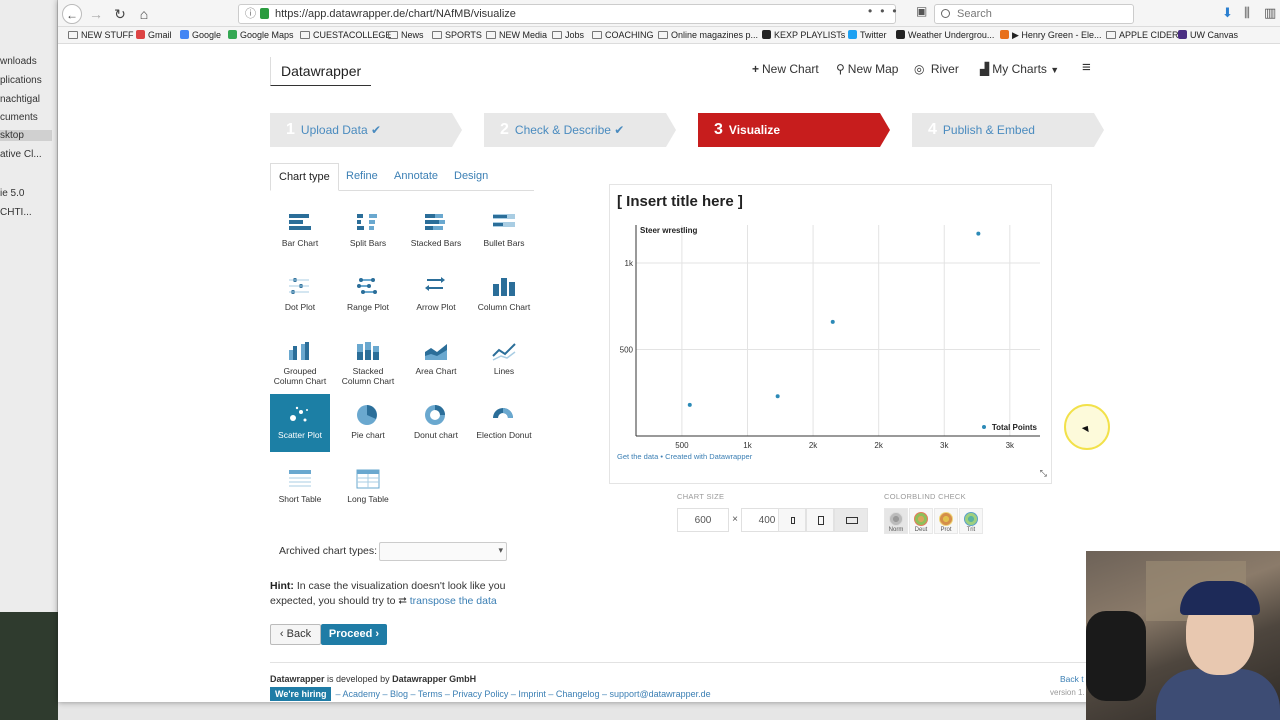 This screenshot has height=720, width=1280. Describe the element at coordinates (328, 551) in the screenshot. I see `archived-label: Archived chart types:` at that location.